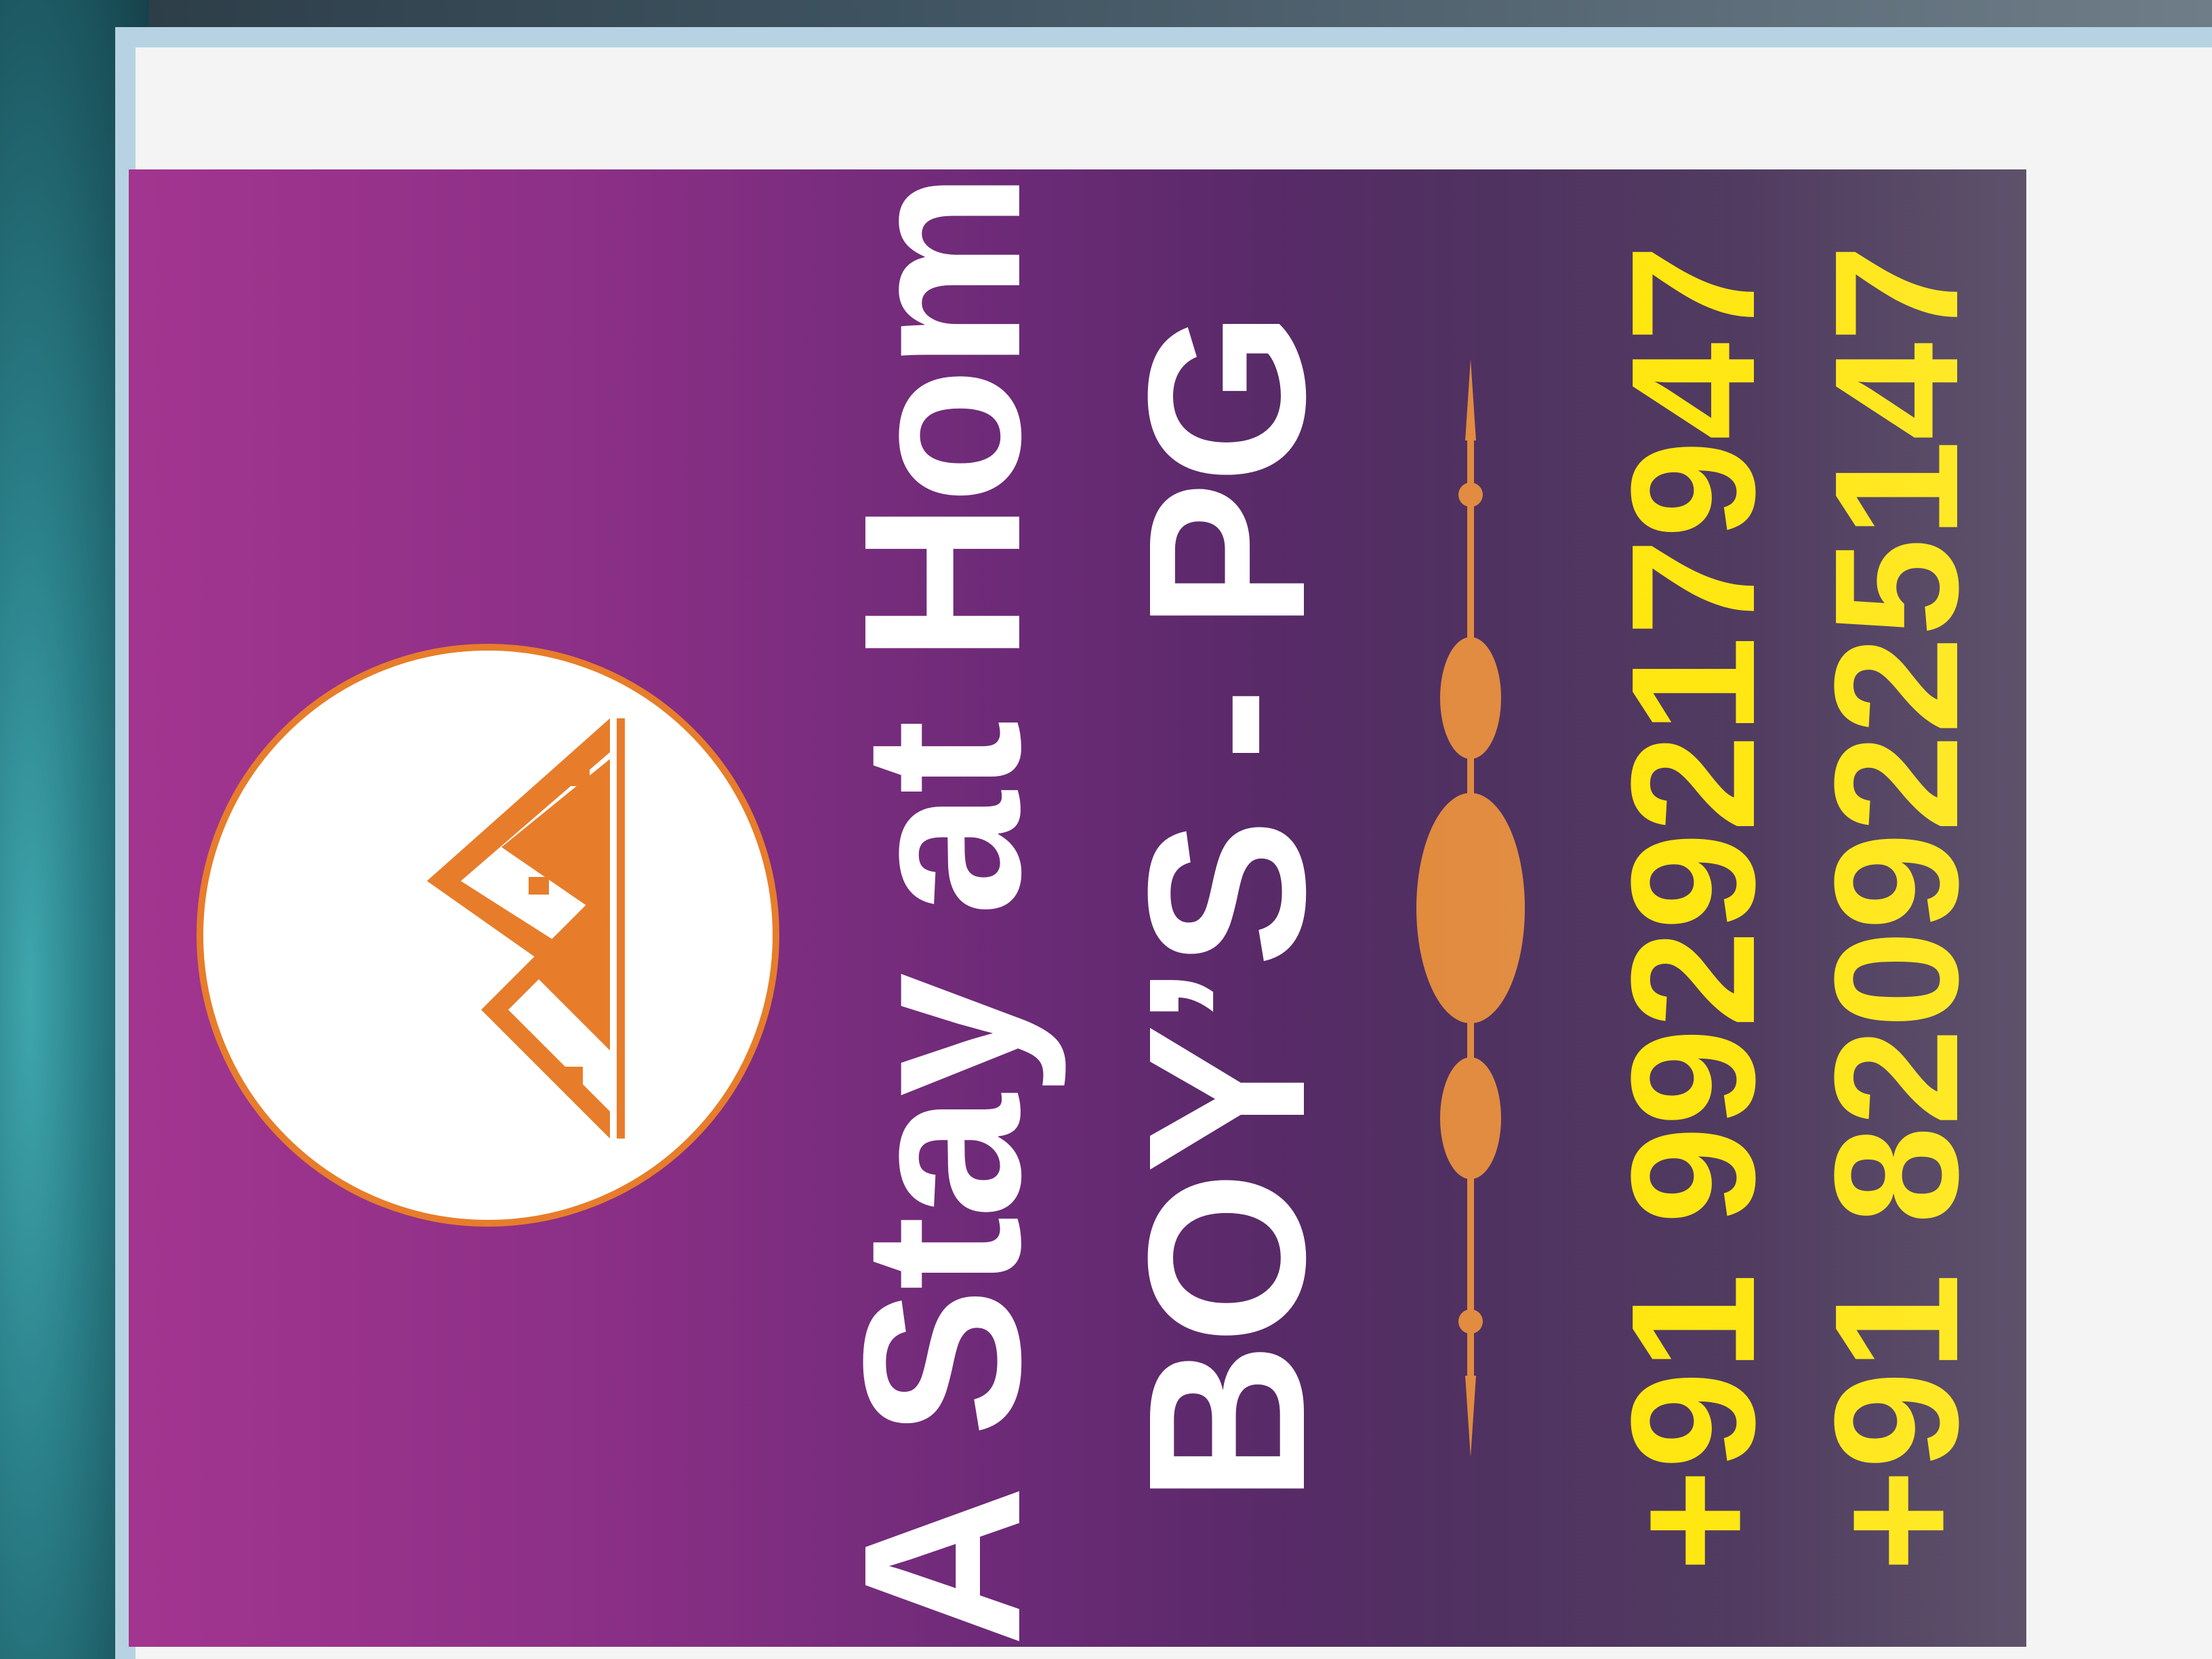  I want to click on title-line-2: BOY’S - PG, so click(1226, 908).